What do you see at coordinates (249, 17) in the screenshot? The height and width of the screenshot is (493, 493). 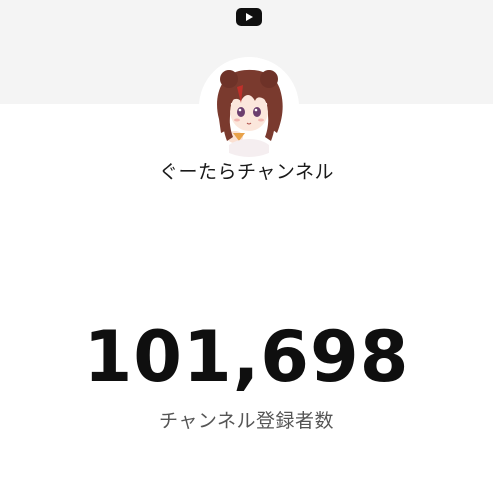 I see `youtube-logo-icon` at bounding box center [249, 17].